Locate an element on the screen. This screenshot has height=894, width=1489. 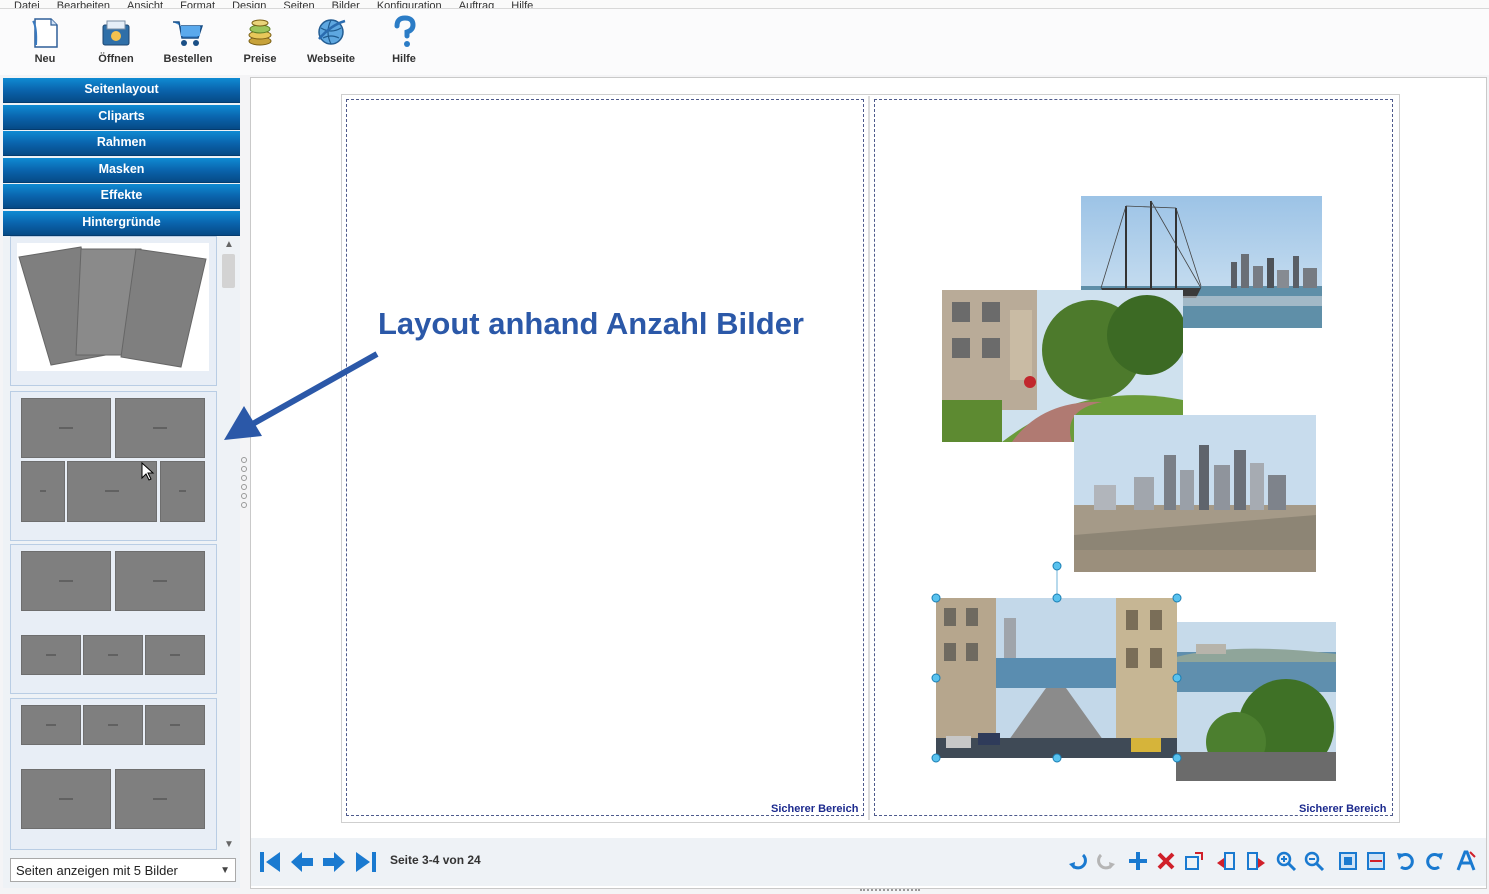
section-masken: Masken is located at coordinates (121, 170).